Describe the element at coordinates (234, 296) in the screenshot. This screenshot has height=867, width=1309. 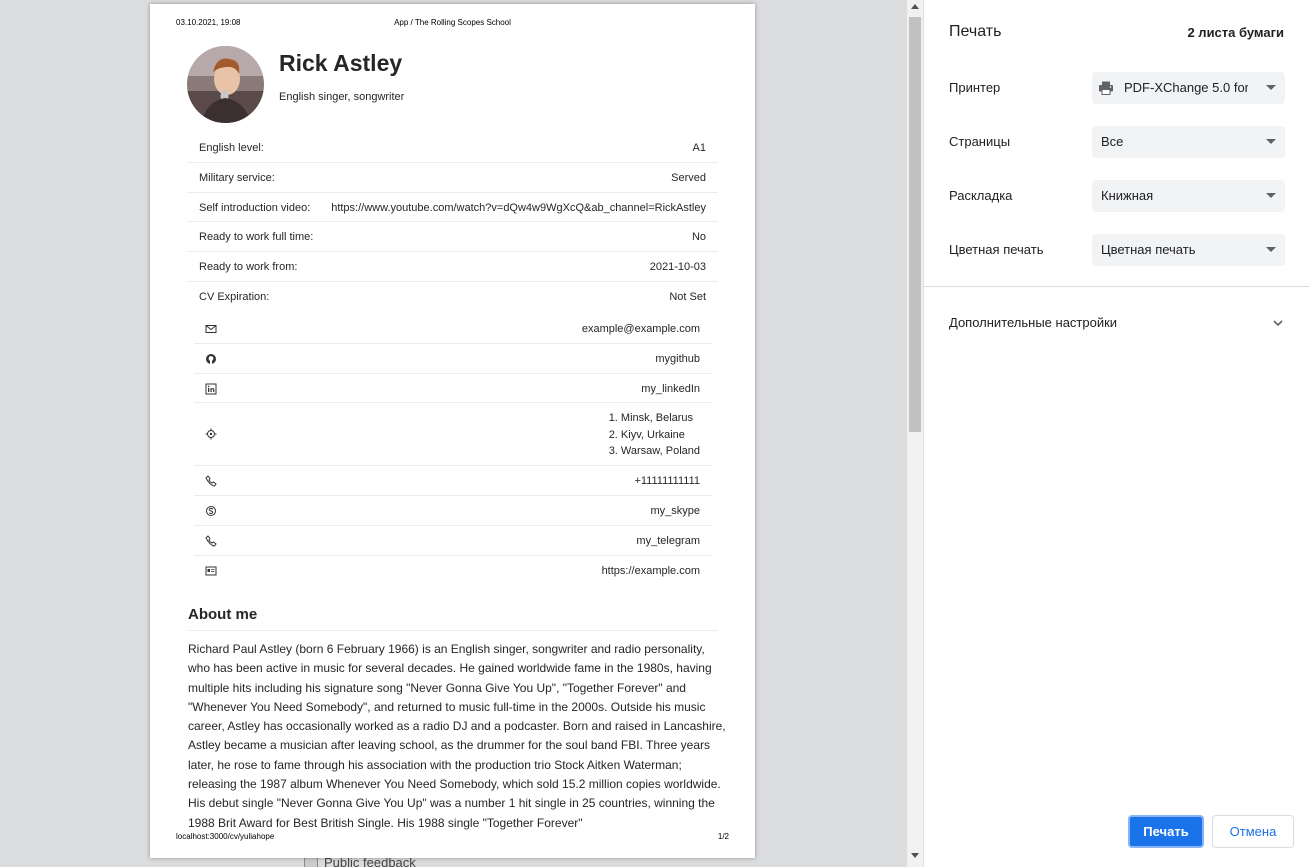
I see `info-label: CV Expiration:` at that location.